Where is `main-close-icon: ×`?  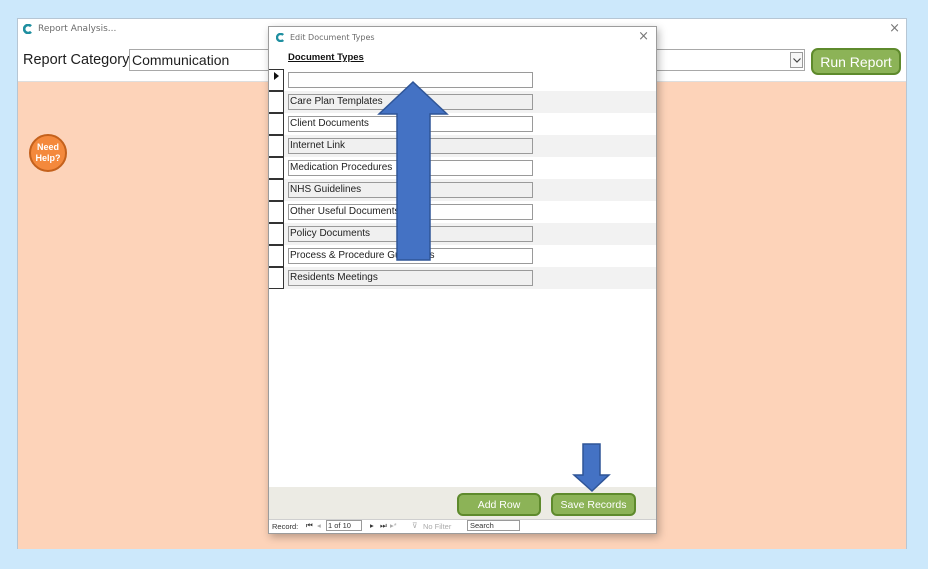
main-close-icon: × is located at coordinates (894, 28).